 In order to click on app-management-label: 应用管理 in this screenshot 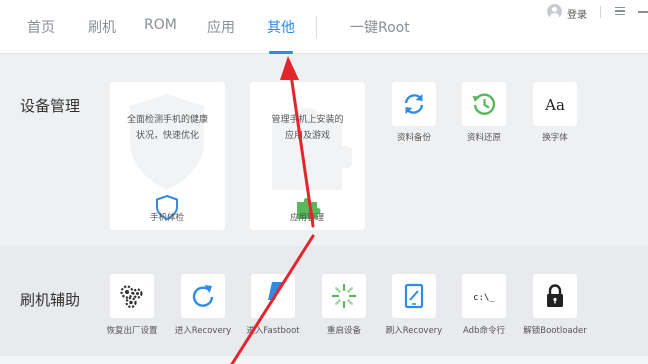, I will do `click(306, 218)`.